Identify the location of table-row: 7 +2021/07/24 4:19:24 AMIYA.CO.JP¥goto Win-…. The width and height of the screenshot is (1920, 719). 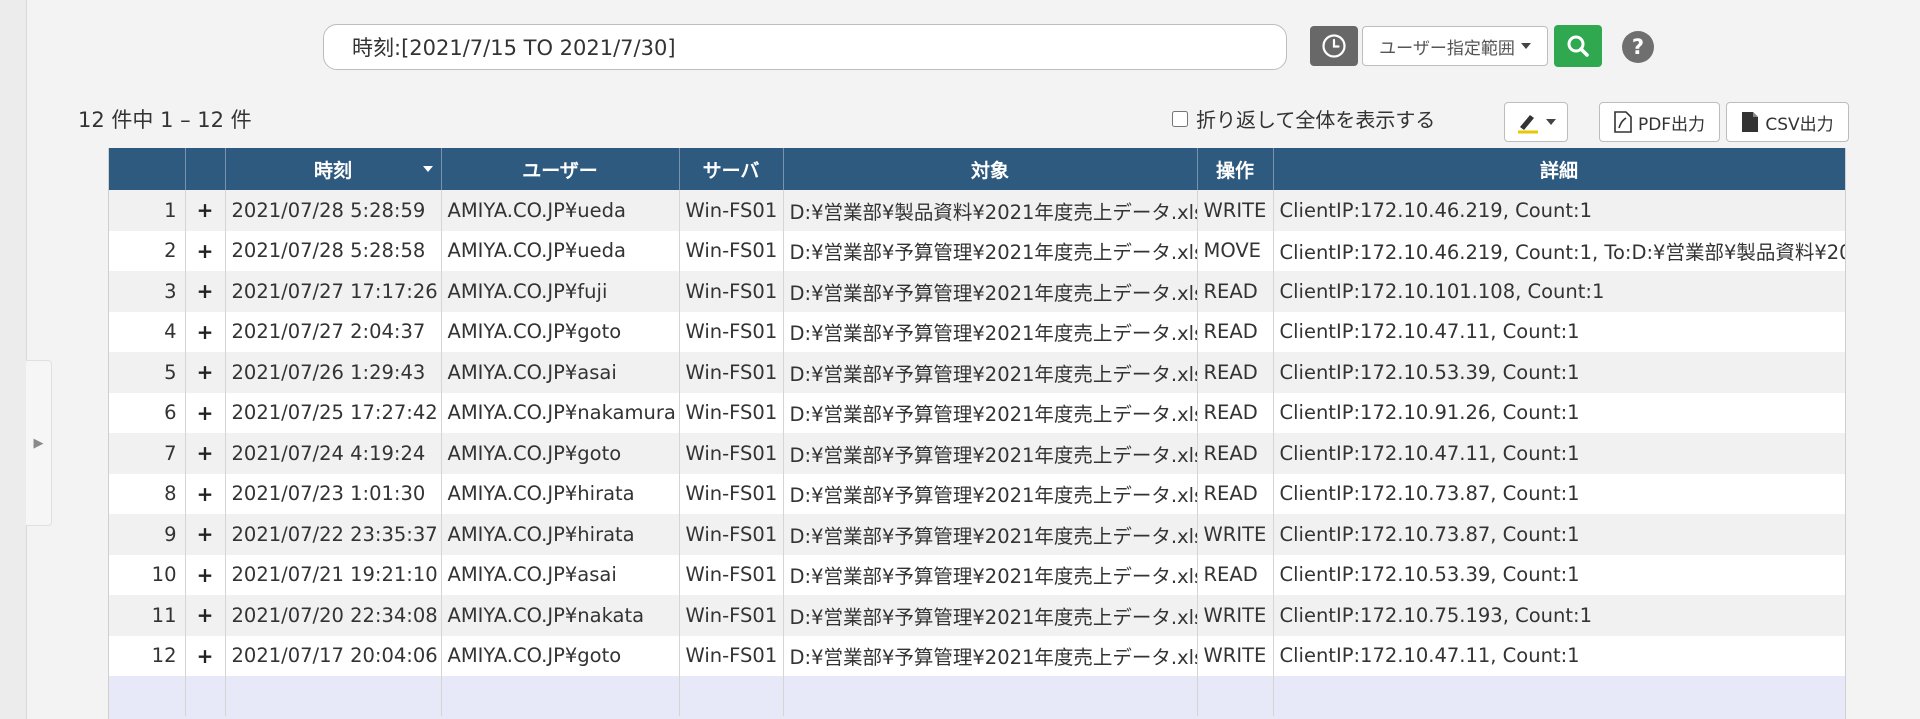
(977, 453).